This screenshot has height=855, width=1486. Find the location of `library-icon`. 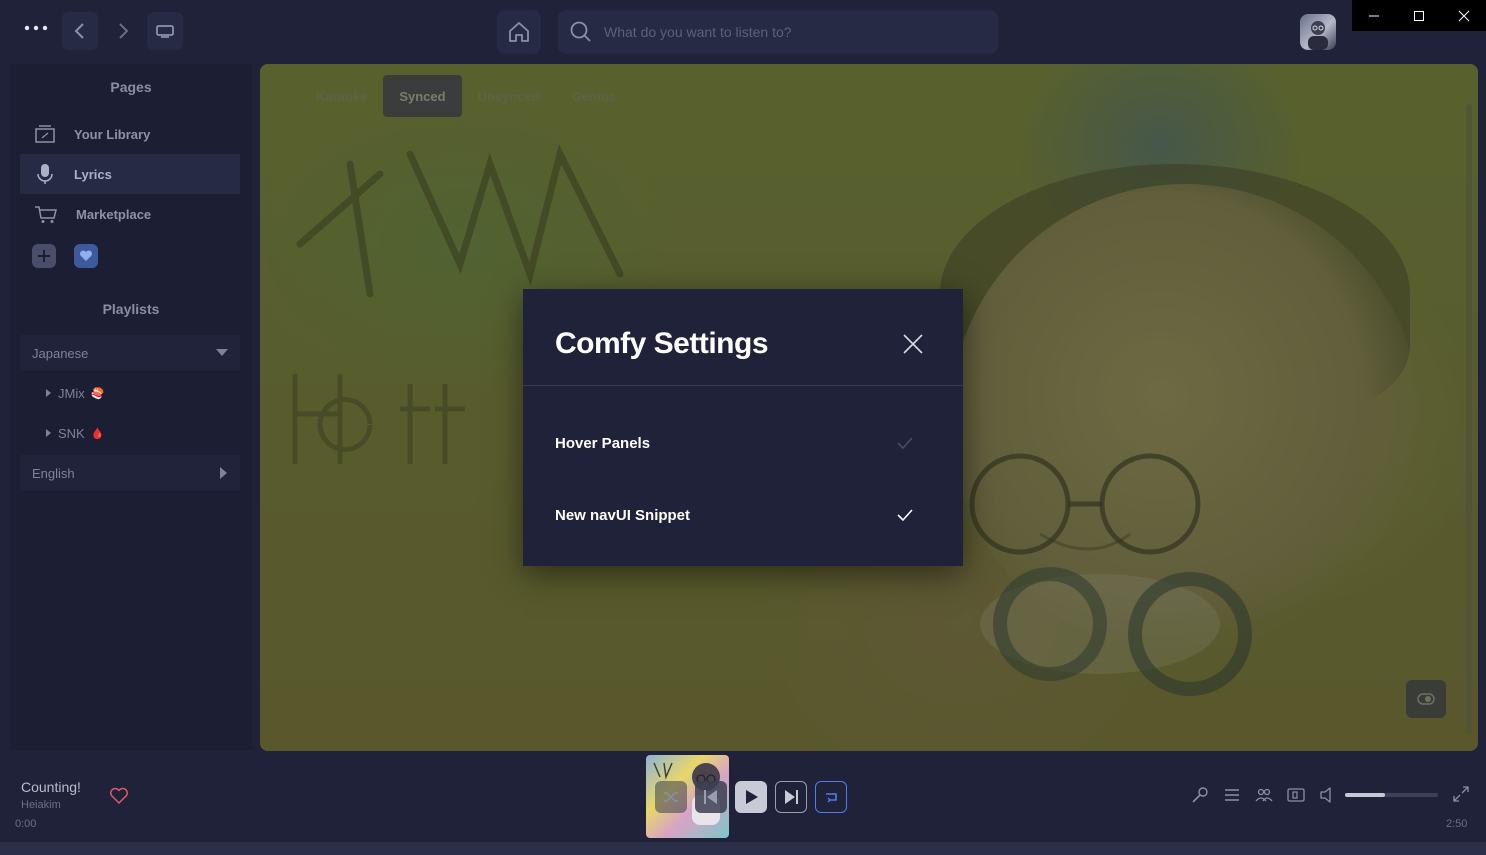

library-icon is located at coordinates (45, 134).